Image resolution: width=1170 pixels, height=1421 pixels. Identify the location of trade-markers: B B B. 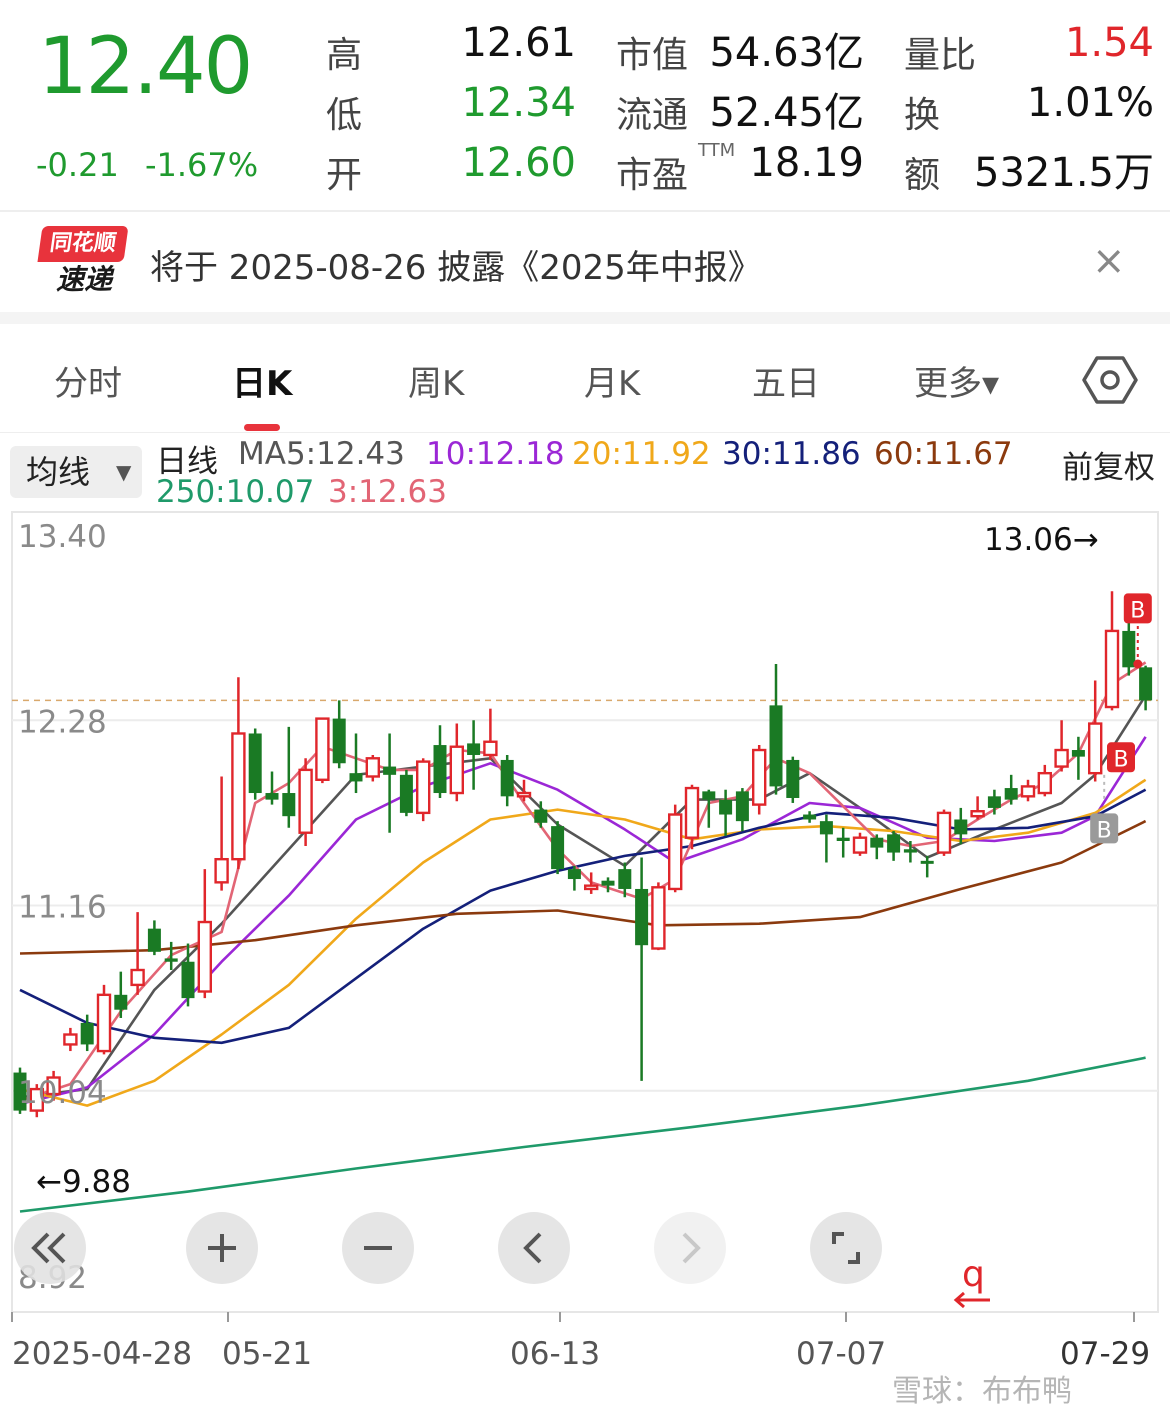
(1121, 718).